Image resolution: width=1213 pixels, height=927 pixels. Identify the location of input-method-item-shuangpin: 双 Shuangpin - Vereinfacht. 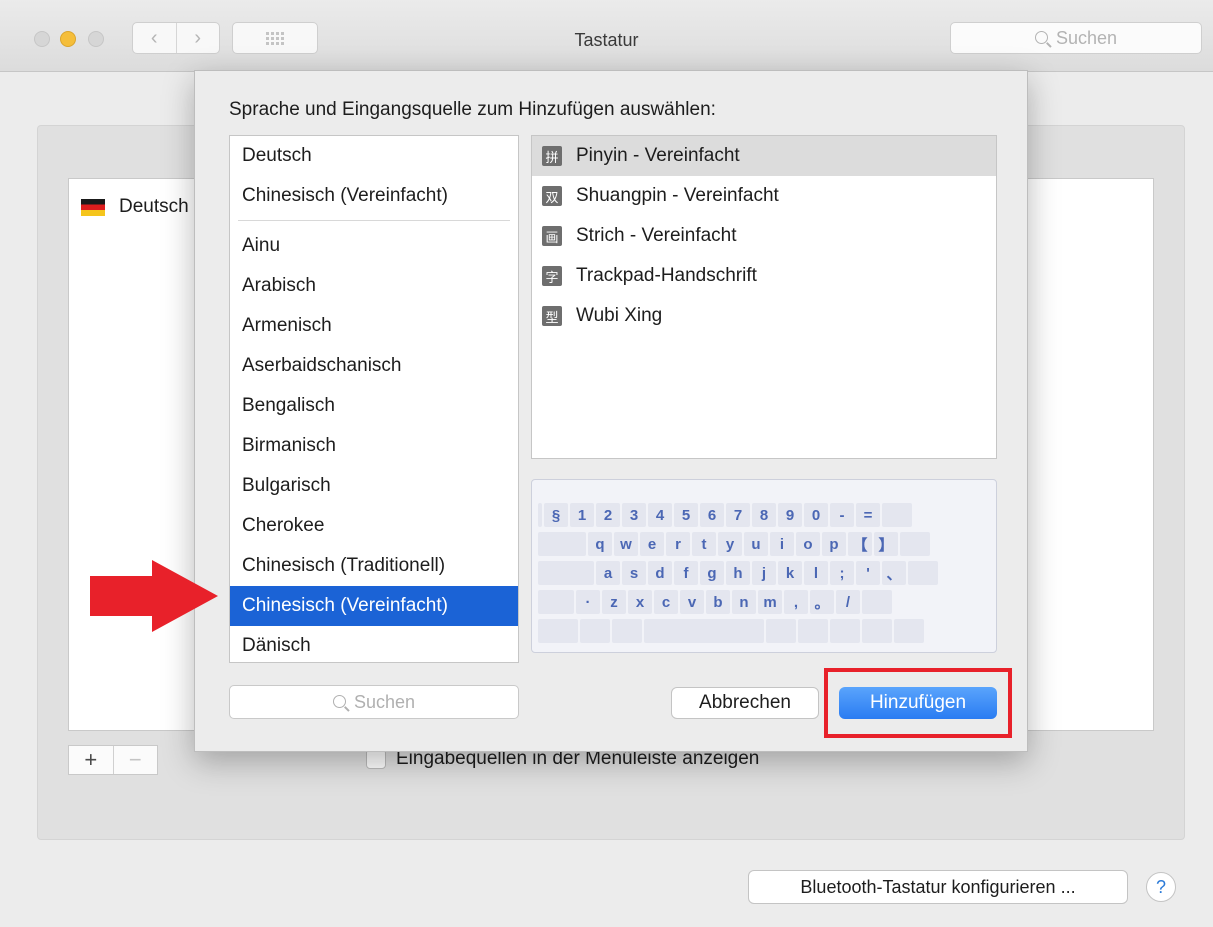
(764, 196).